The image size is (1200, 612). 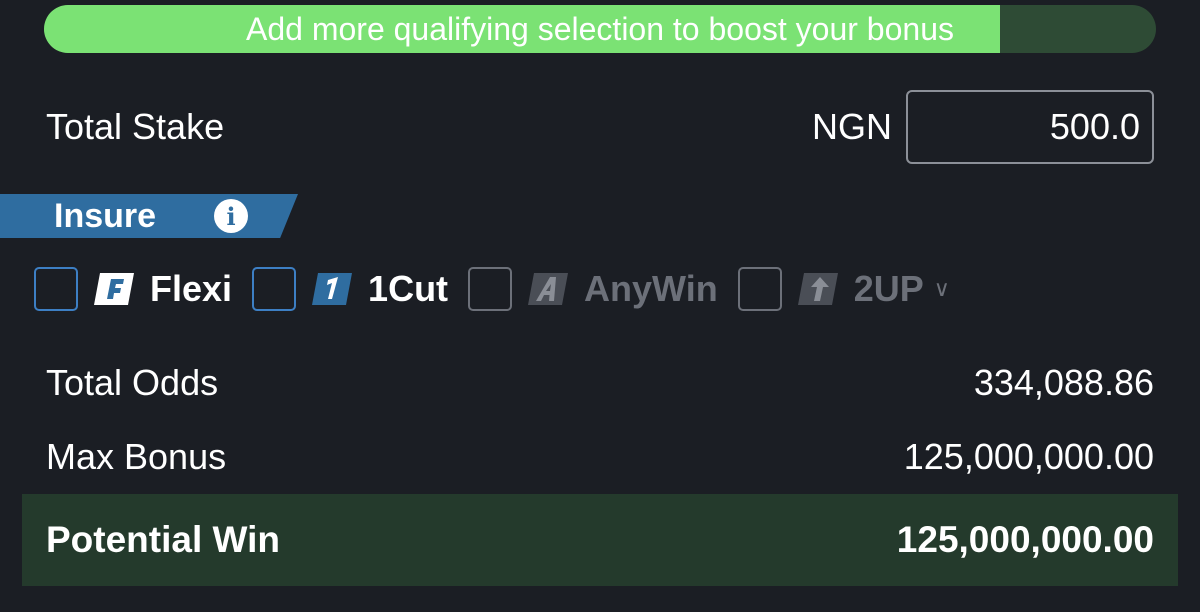 I want to click on total-stake-row: Total Stake NGN, so click(x=600, y=127).